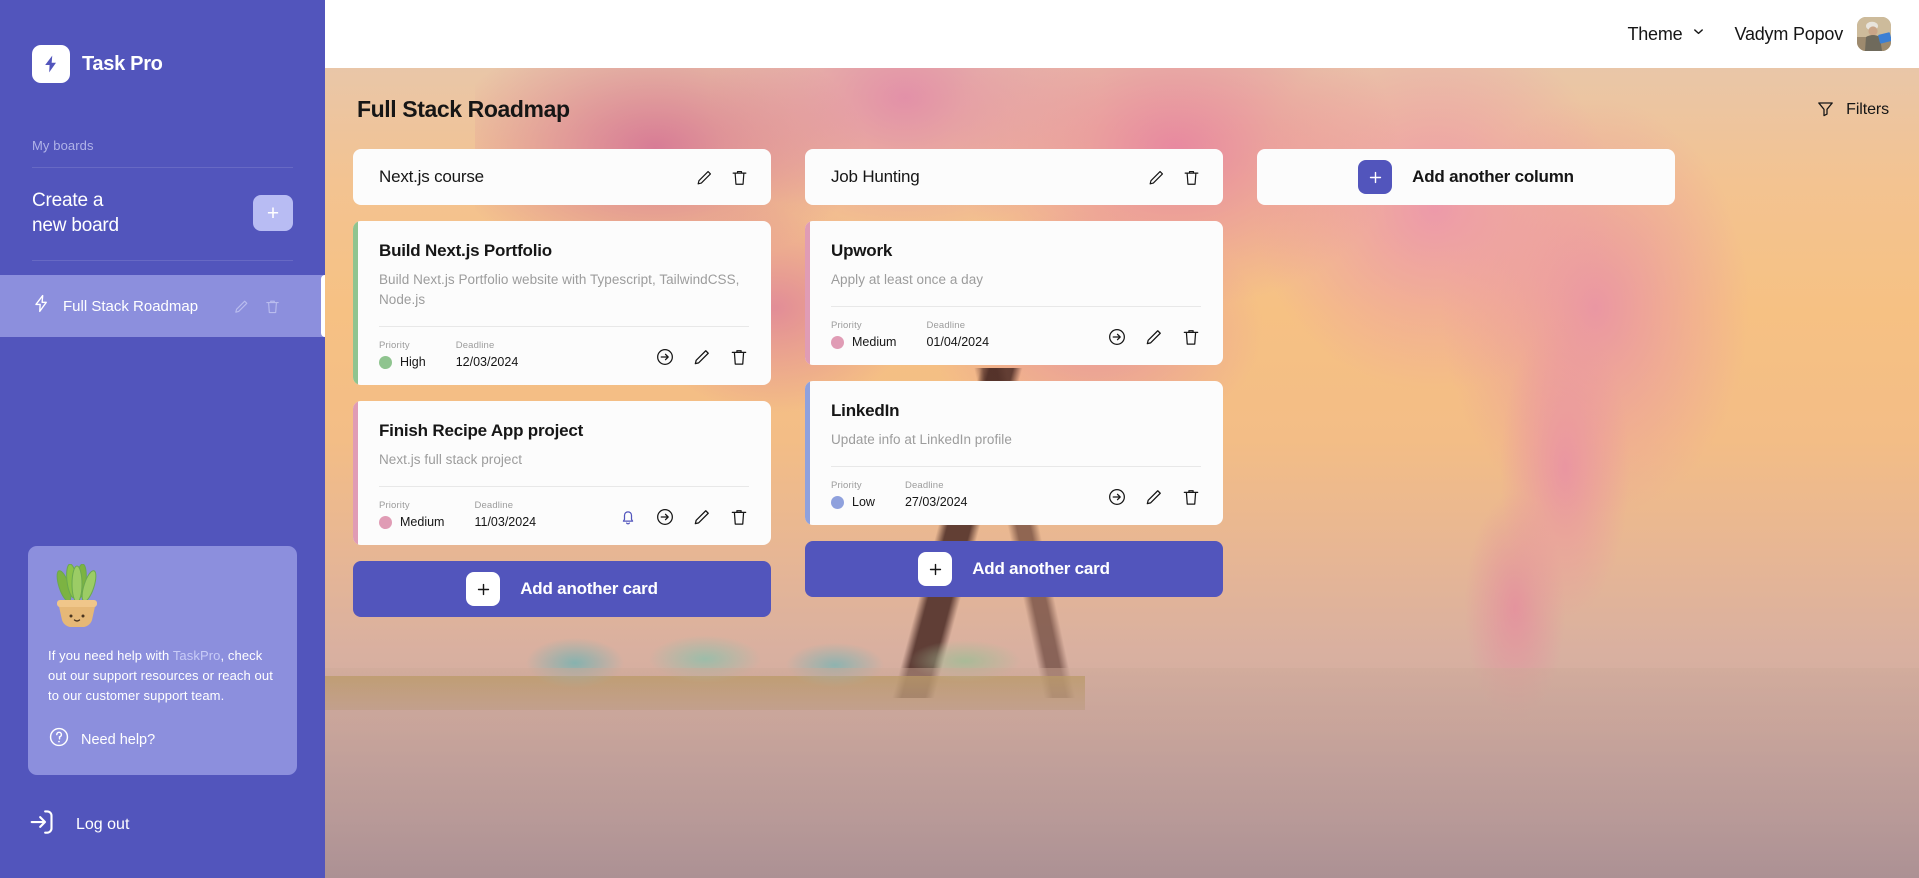  What do you see at coordinates (1174, 177) in the screenshot?
I see `column-header-actions` at bounding box center [1174, 177].